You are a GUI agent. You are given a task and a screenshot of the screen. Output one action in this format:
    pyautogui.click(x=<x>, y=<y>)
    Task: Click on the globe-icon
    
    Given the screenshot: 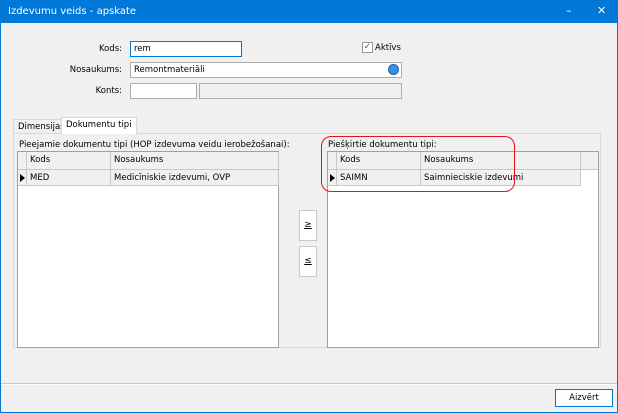 What is the action you would take?
    pyautogui.click(x=393, y=69)
    